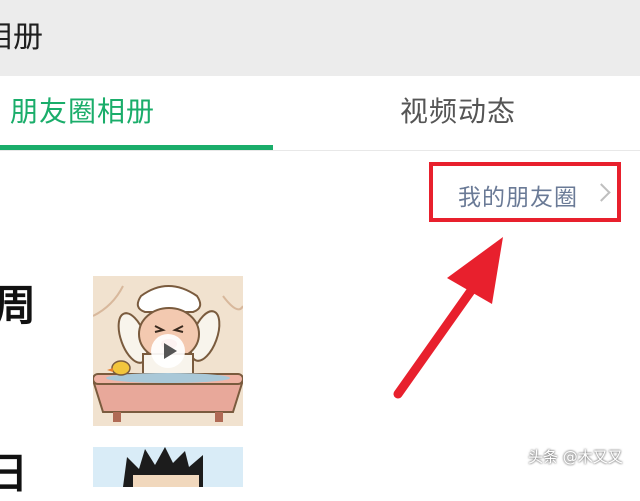  I want to click on watermark-text: 头条 @木又又, so click(575, 457).